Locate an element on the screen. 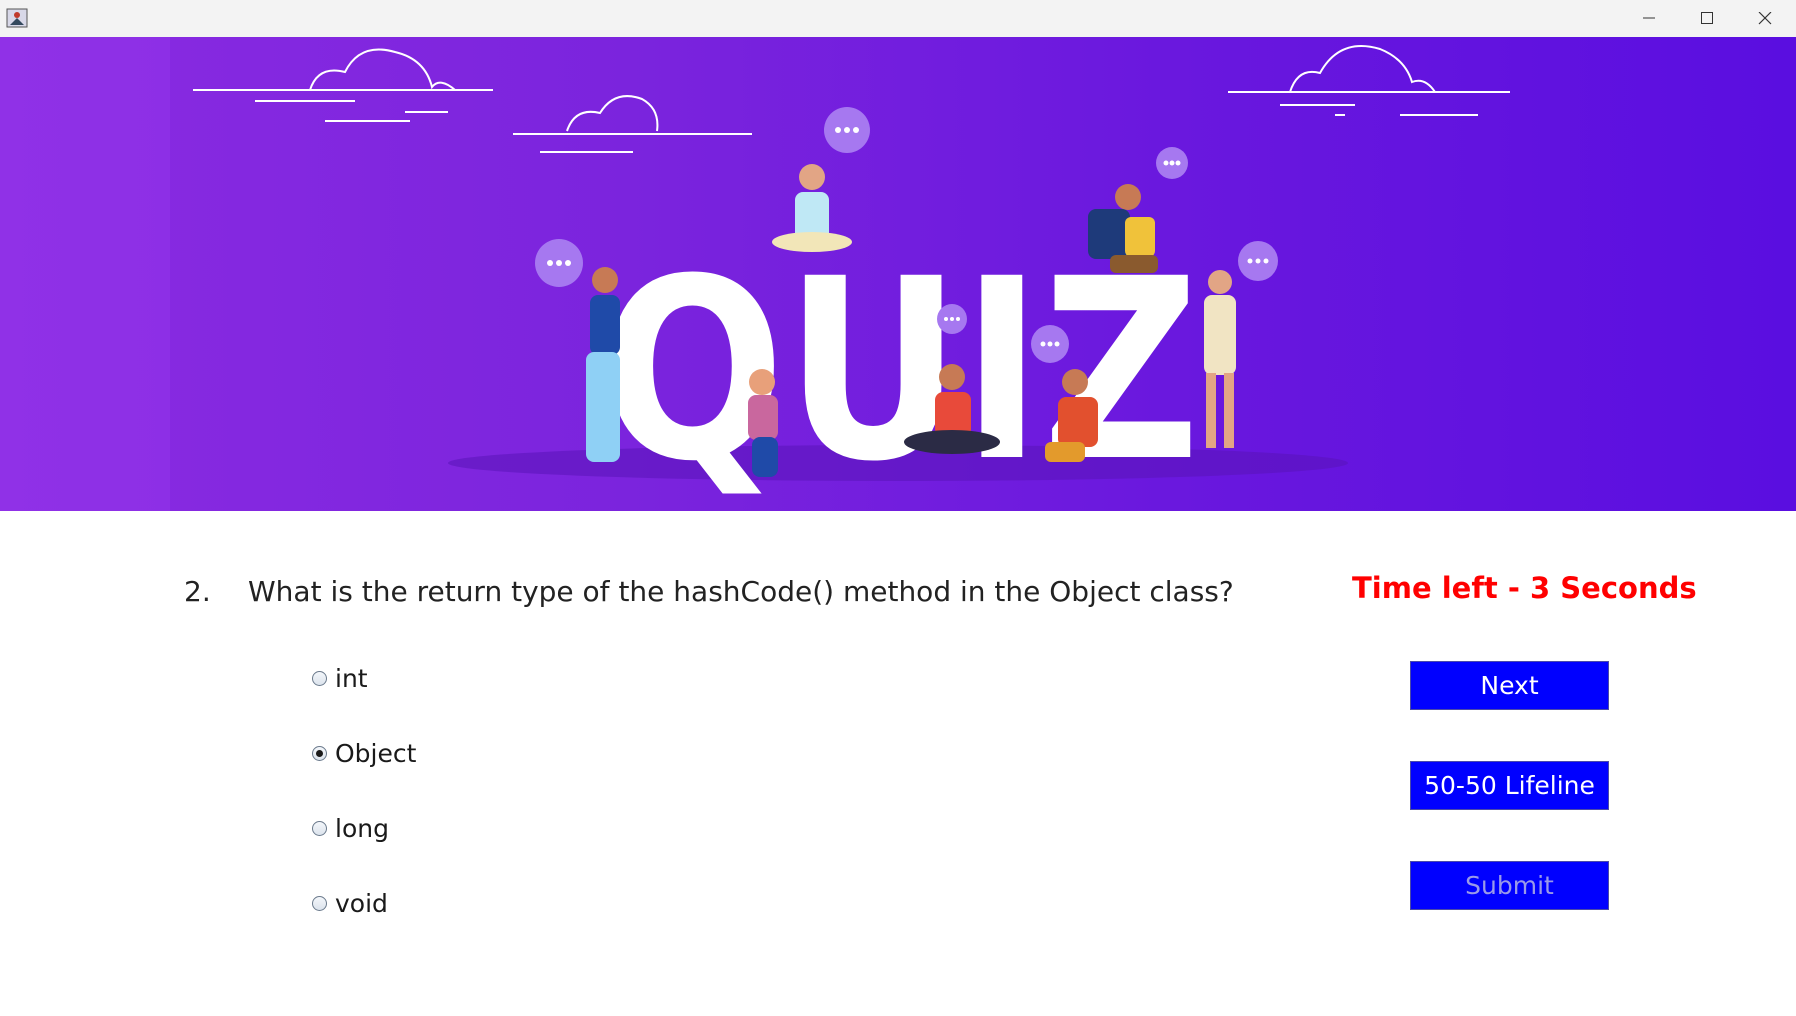  option-label: Object is located at coordinates (376, 753).